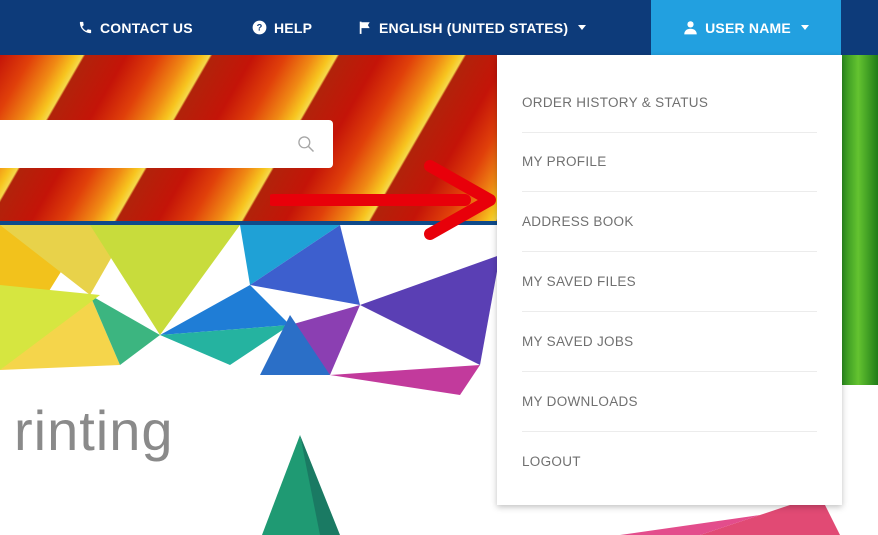 Image resolution: width=878 pixels, height=535 pixels. I want to click on user-icon, so click(690, 28).